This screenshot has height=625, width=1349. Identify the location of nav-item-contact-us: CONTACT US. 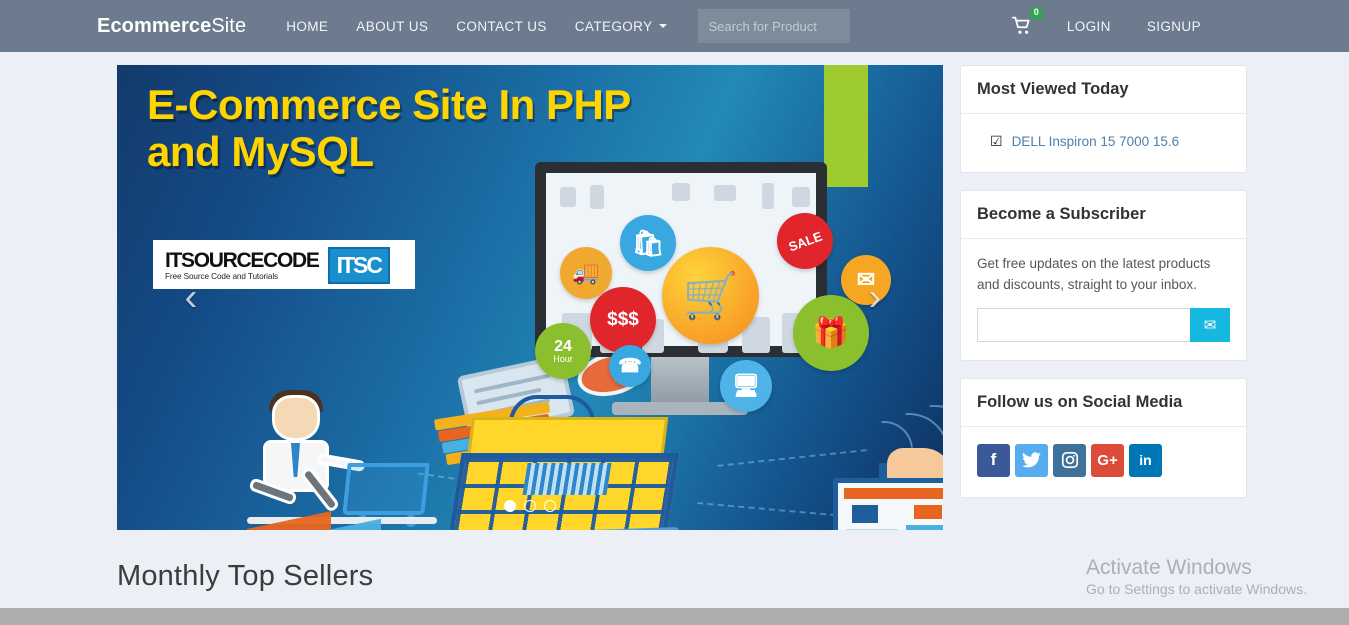
(501, 26).